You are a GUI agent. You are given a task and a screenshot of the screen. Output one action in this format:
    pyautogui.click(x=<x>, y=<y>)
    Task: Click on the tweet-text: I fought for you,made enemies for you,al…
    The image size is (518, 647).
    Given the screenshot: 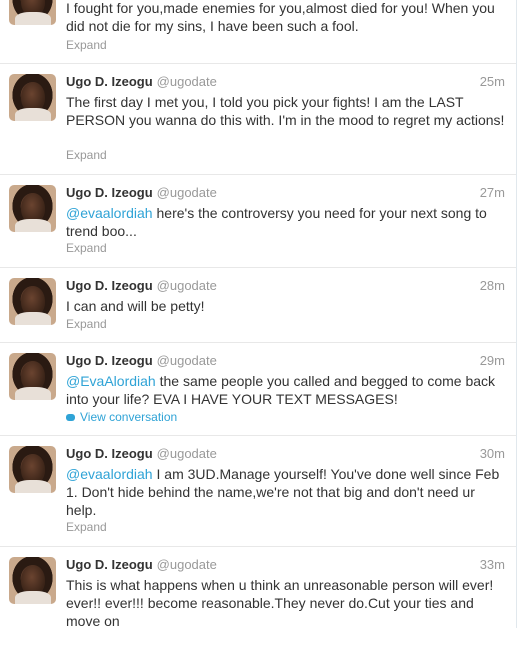 What is the action you would take?
    pyautogui.click(x=280, y=17)
    